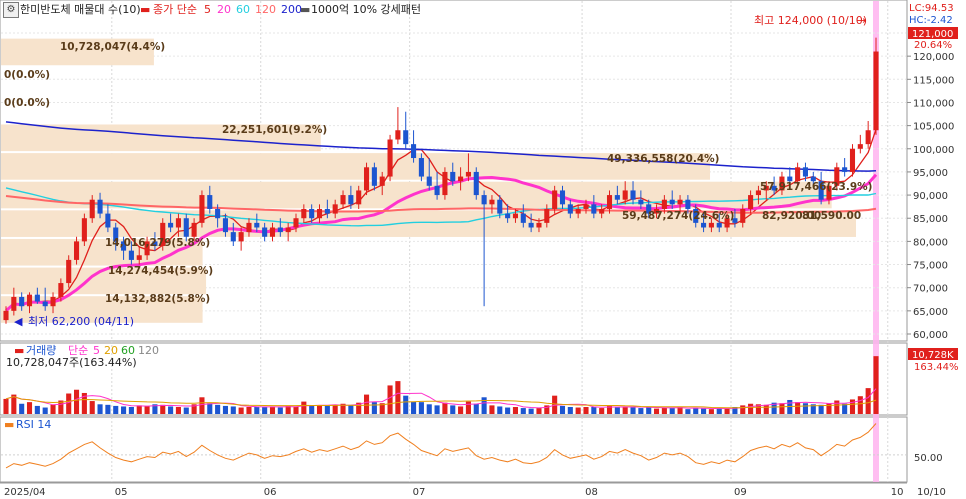 This screenshot has width=966, height=499. I want to click on gear-icon: ⚙, so click(11, 10).